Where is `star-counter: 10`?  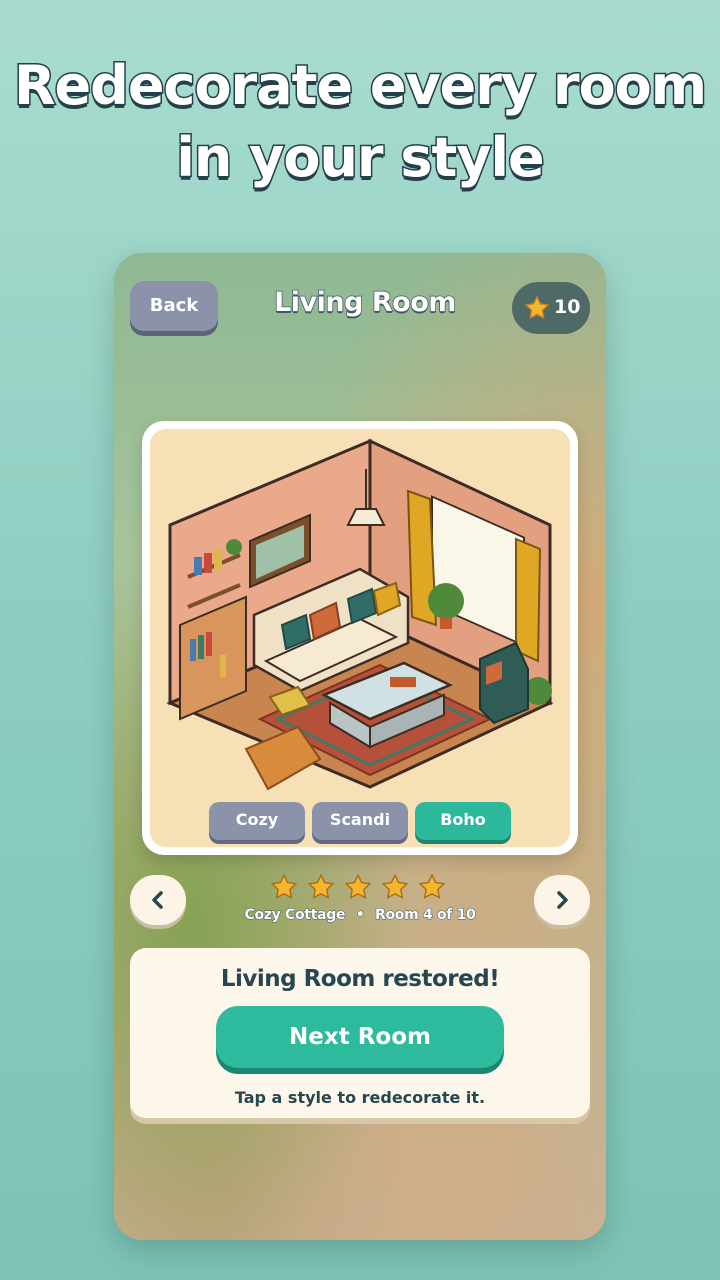 star-counter: 10 is located at coordinates (551, 308).